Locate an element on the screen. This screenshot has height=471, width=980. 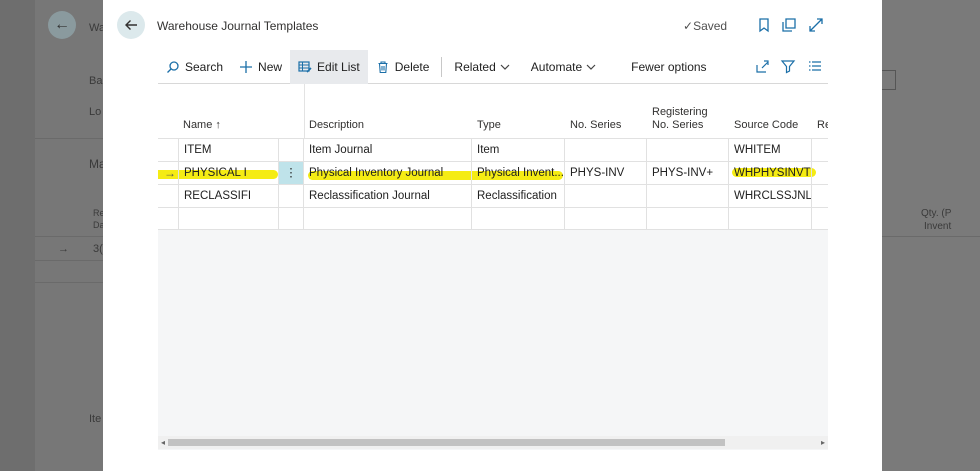
back-button is located at coordinates (131, 25).